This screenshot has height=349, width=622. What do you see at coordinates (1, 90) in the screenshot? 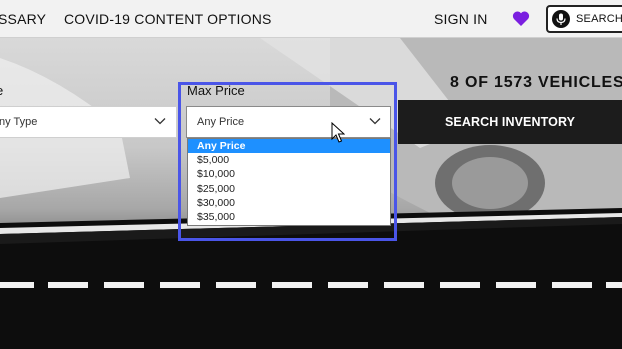
I see `type-filter-label: e` at bounding box center [1, 90].